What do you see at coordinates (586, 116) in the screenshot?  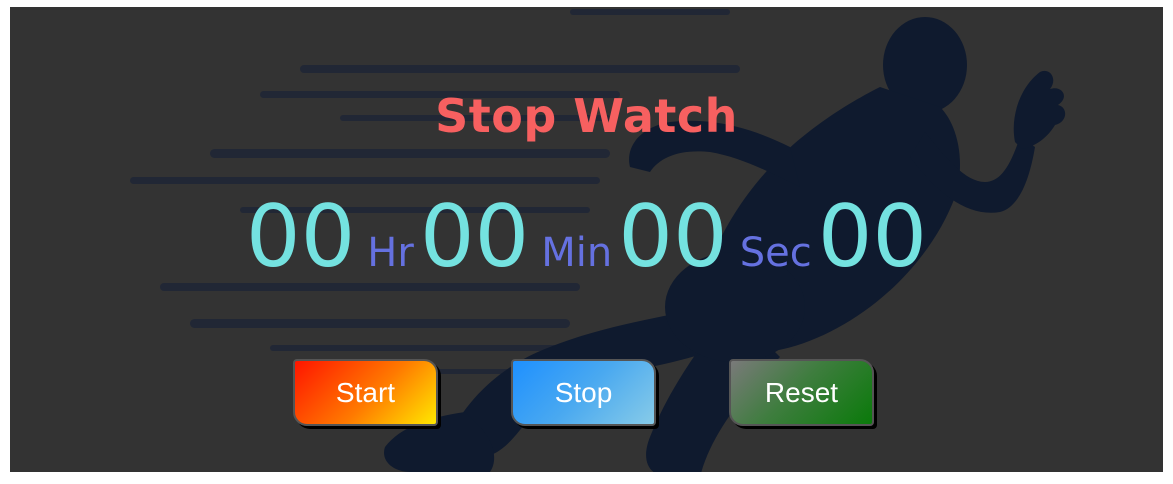 I see `page-title: Stop Watch` at bounding box center [586, 116].